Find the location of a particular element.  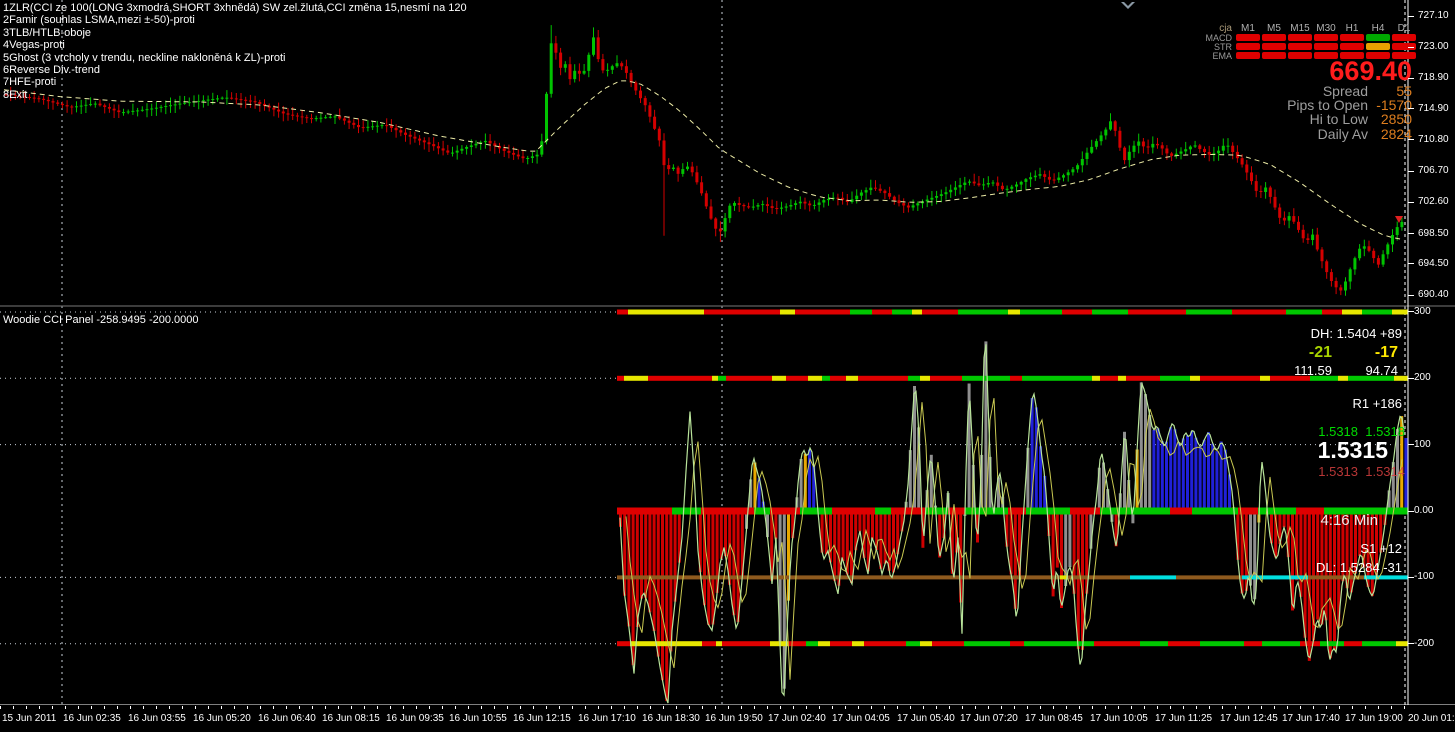

bid-pair-readout: 1.5313 1.5314 is located at coordinates (1361, 471).